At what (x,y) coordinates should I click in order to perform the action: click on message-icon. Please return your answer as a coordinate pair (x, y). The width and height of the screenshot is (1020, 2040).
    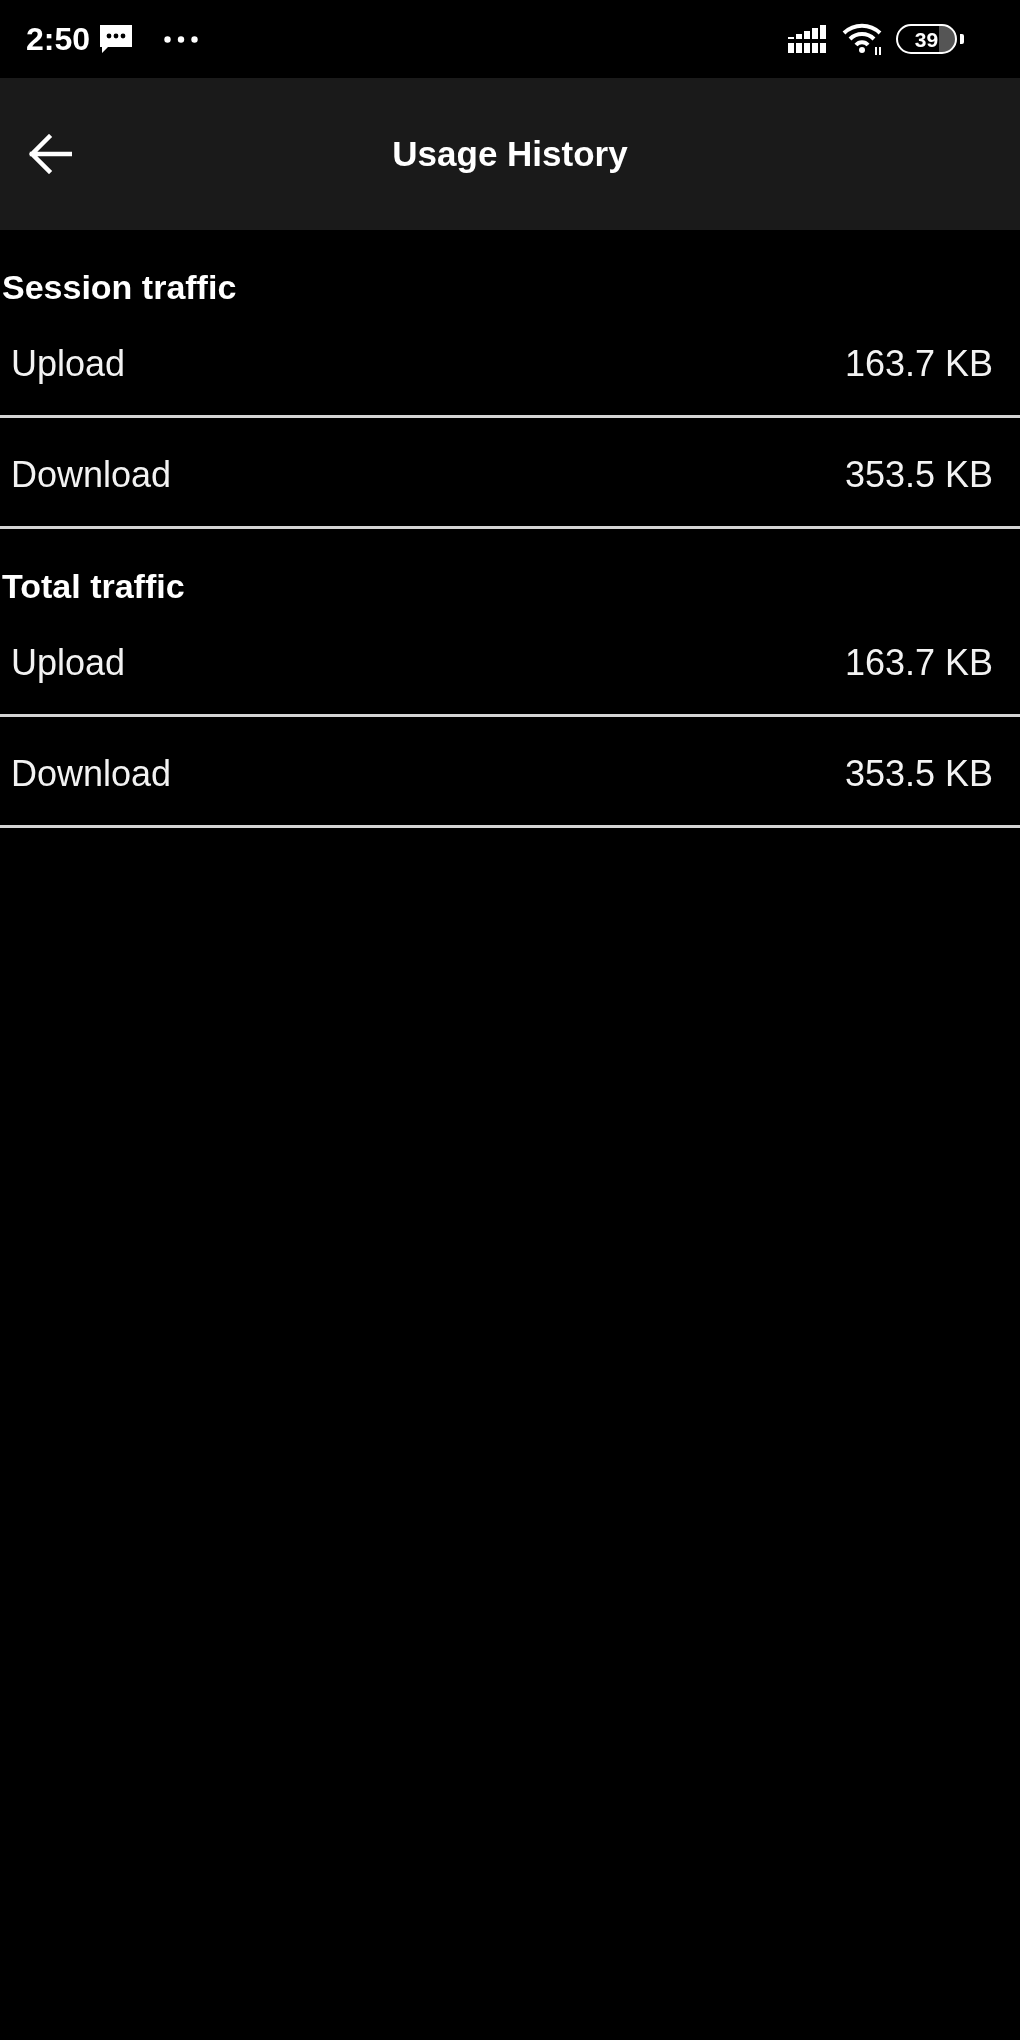
    Looking at the image, I should click on (116, 39).